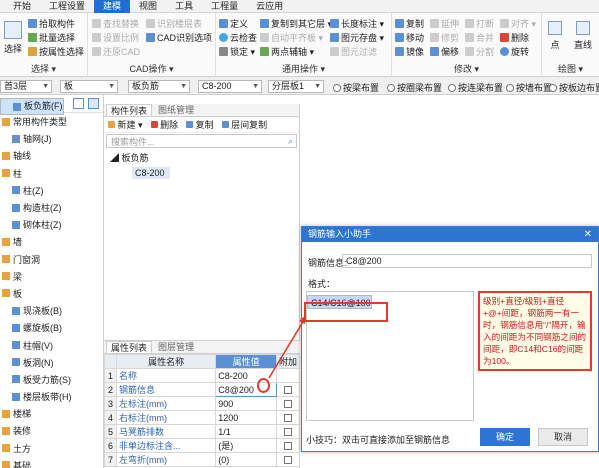 This screenshot has height=468, width=599. What do you see at coordinates (202, 459) in the screenshot?
I see `property-row: 7 左弯折(mm) (0)` at bounding box center [202, 459].